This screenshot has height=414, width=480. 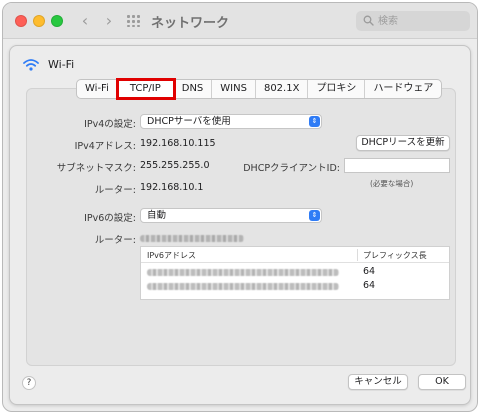 I want to click on ipv4-config-popup: DHCPサーバを使用 ⇕, so click(x=231, y=121).